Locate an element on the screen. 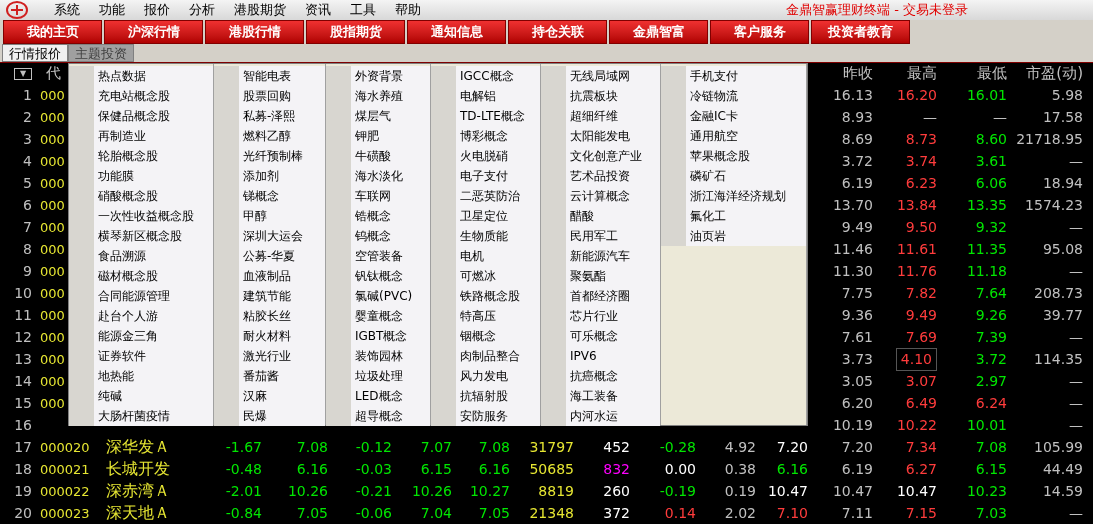  menu-item: 大肠杆菌疫情 is located at coordinates (141, 416).